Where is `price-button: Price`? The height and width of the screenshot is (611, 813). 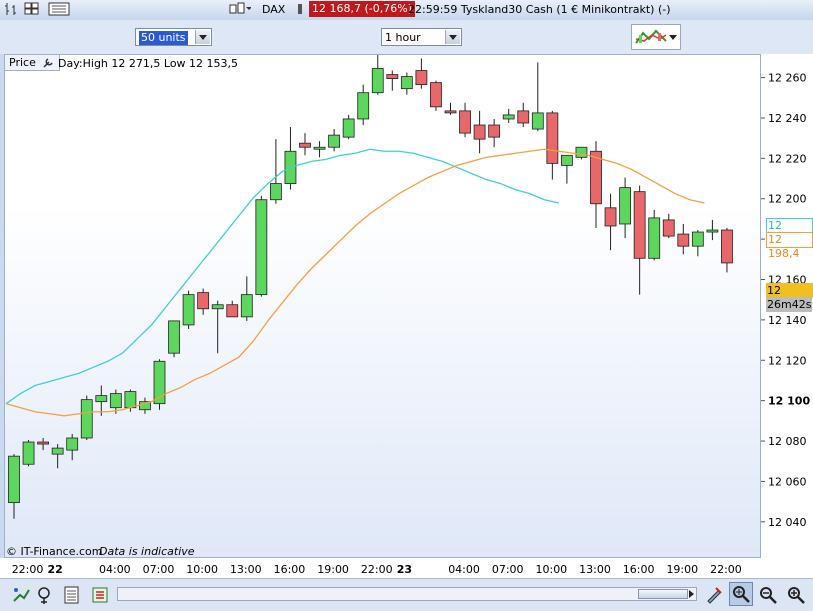
price-button: Price is located at coordinates (32, 62).